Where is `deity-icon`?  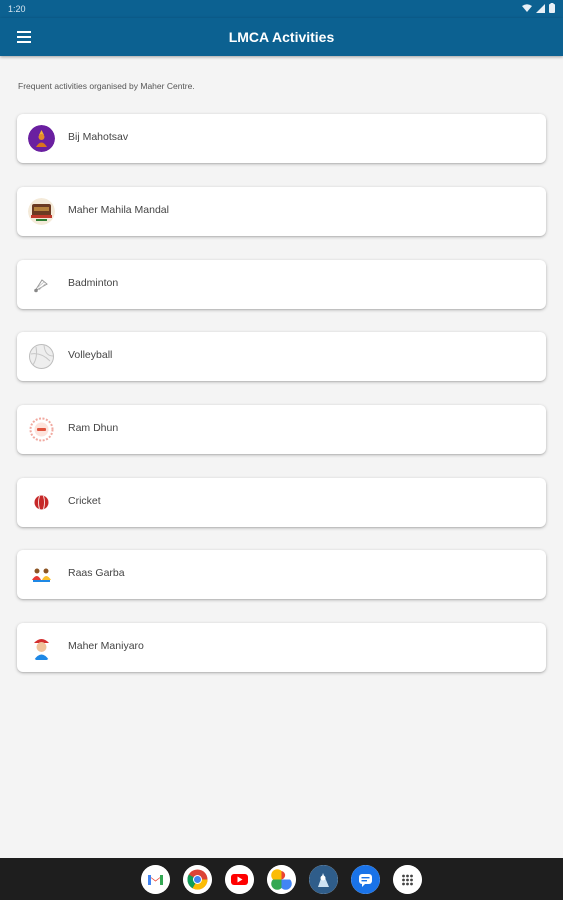 deity-icon is located at coordinates (41, 138).